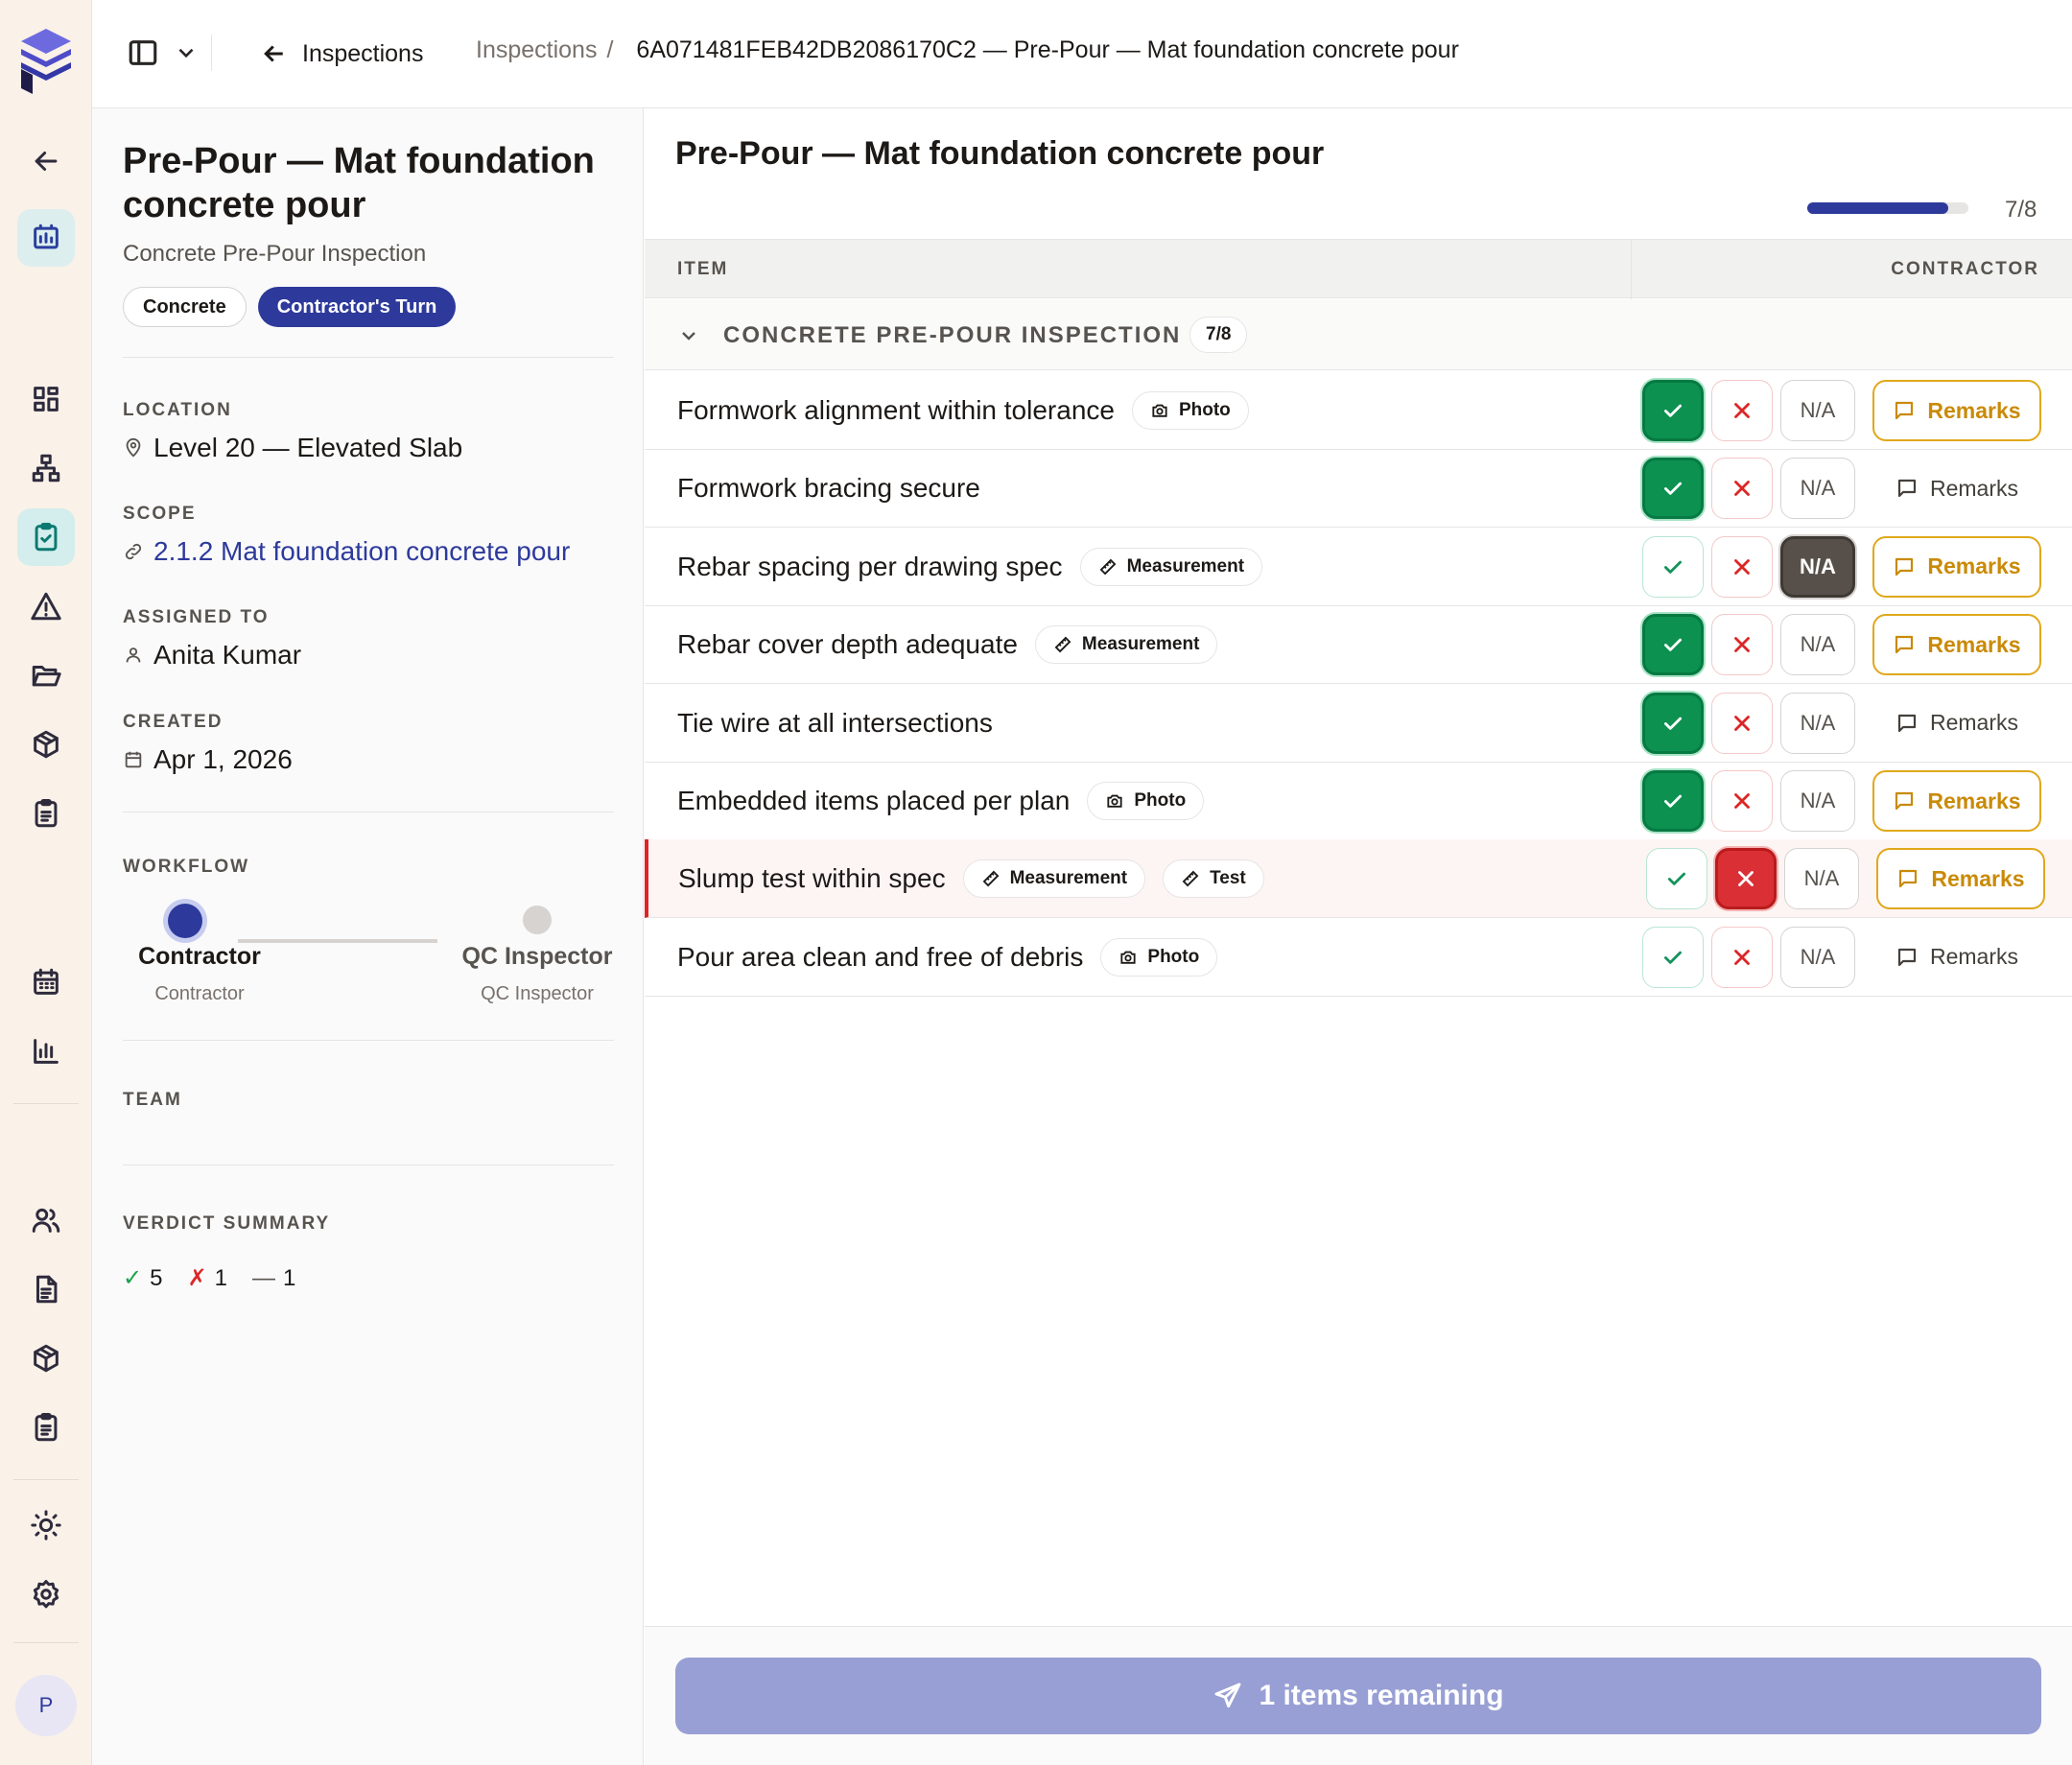 The image size is (2072, 1765). I want to click on clipboard-check-icon, so click(46, 537).